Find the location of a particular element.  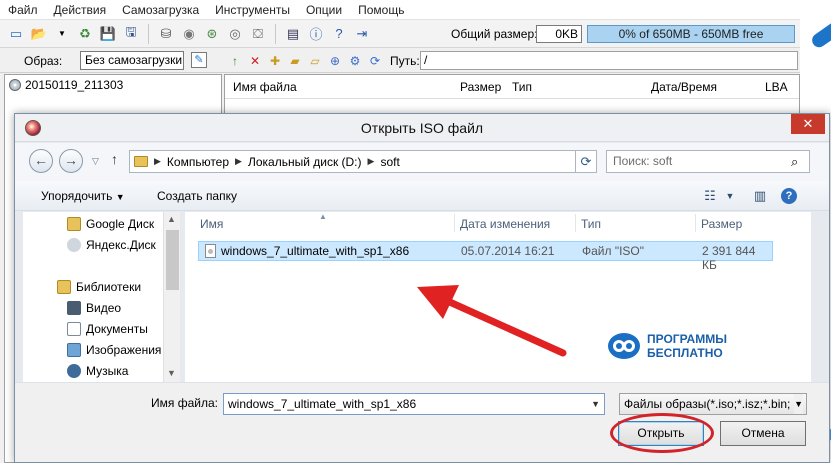

nav-item-libraries: Библиотеки is located at coordinates (99, 287).